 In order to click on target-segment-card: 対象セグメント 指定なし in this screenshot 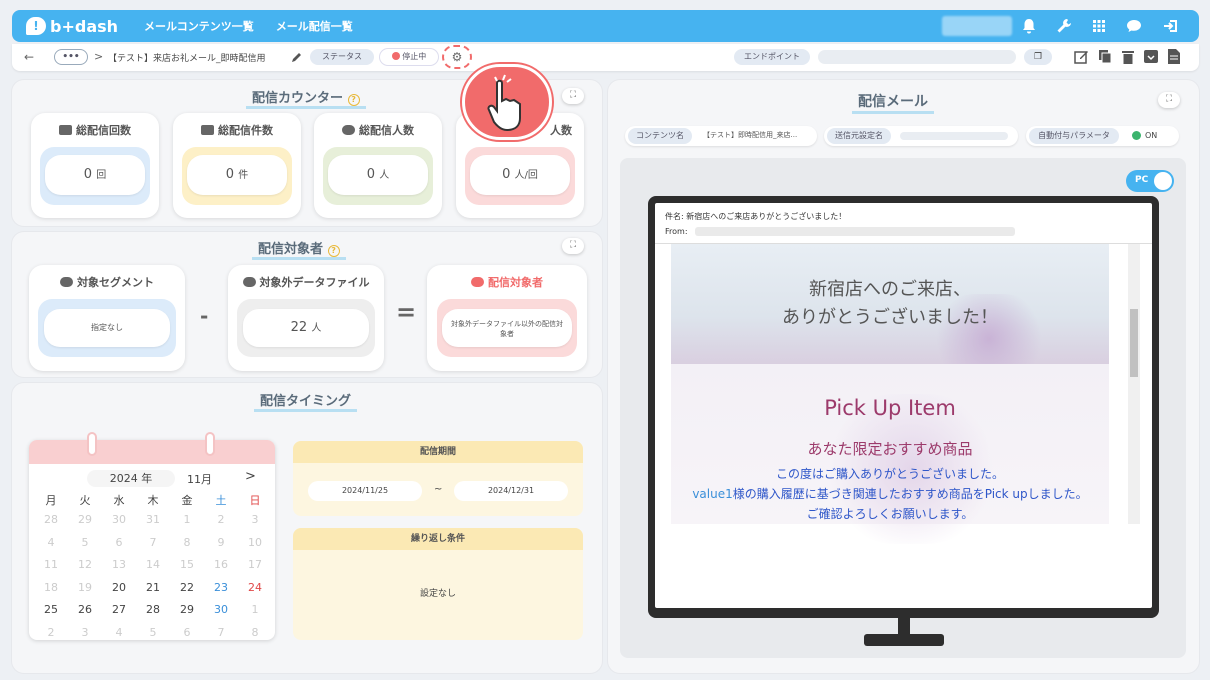, I will do `click(107, 318)`.